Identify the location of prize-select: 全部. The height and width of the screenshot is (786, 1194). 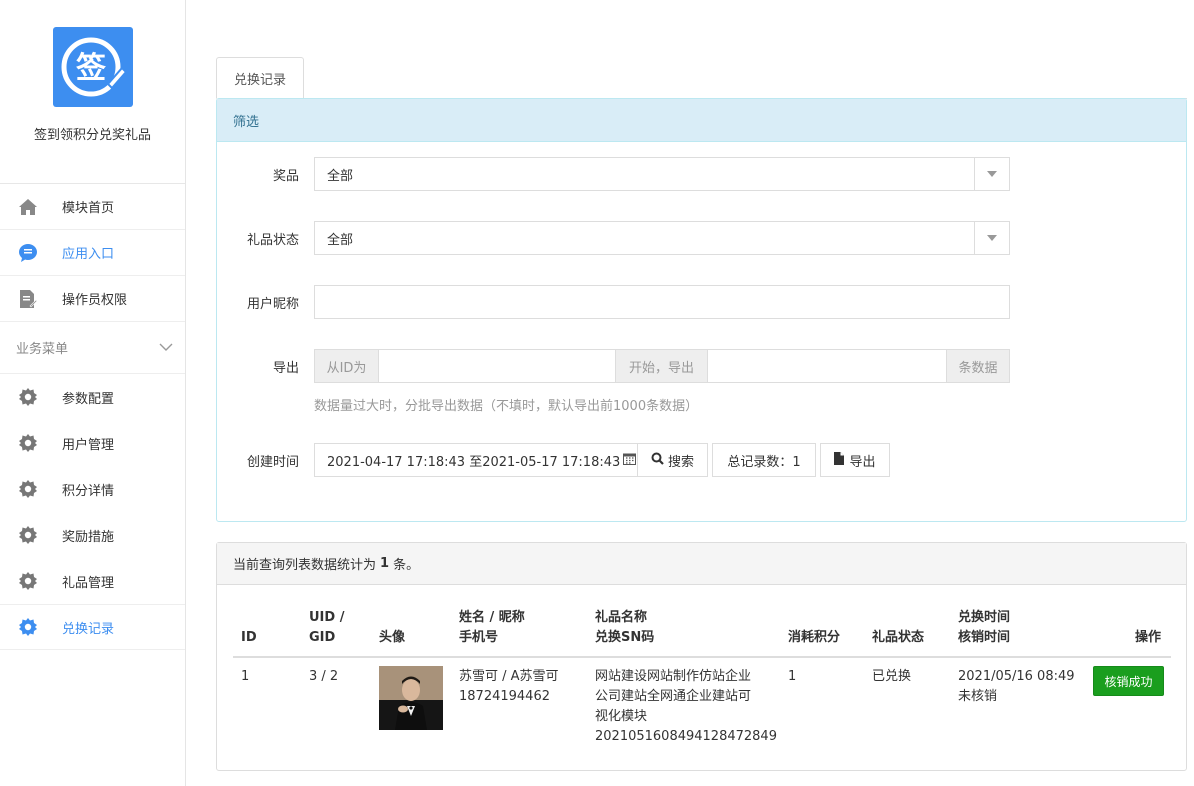
(662, 174).